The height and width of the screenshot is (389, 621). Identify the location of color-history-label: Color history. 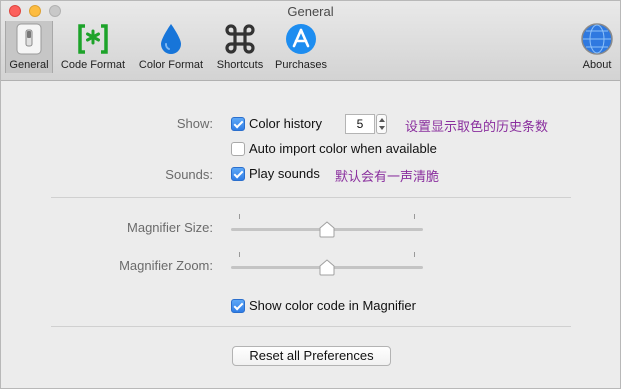
(285, 123).